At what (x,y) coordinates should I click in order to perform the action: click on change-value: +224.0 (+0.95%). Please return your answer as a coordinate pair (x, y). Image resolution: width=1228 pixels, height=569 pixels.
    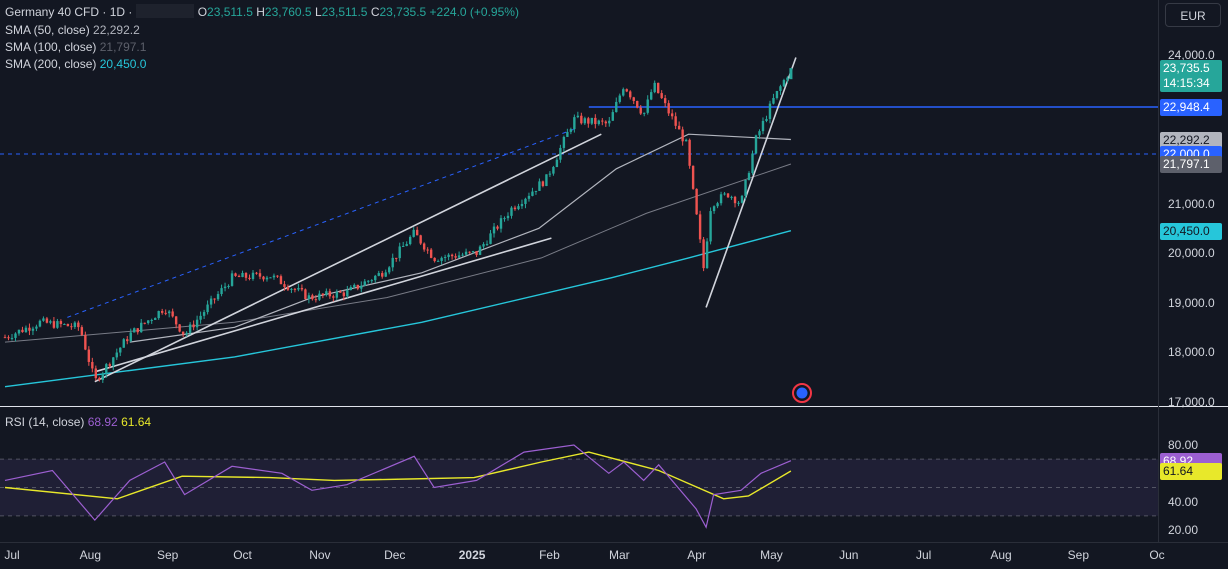
    Looking at the image, I should click on (474, 12).